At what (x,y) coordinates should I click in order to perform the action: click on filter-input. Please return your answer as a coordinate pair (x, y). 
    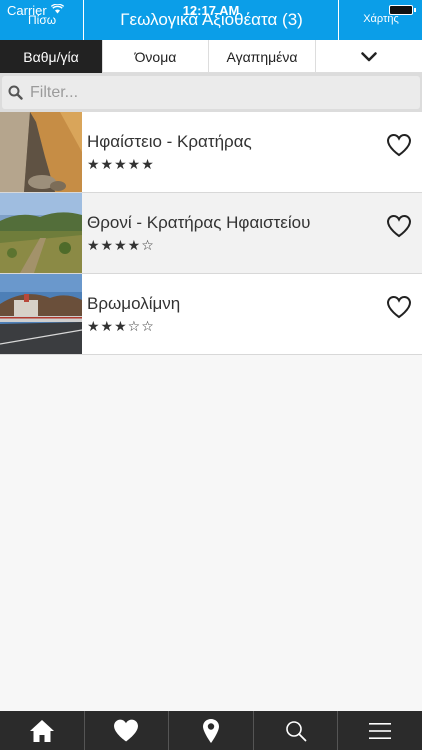
    Looking at the image, I should click on (220, 92).